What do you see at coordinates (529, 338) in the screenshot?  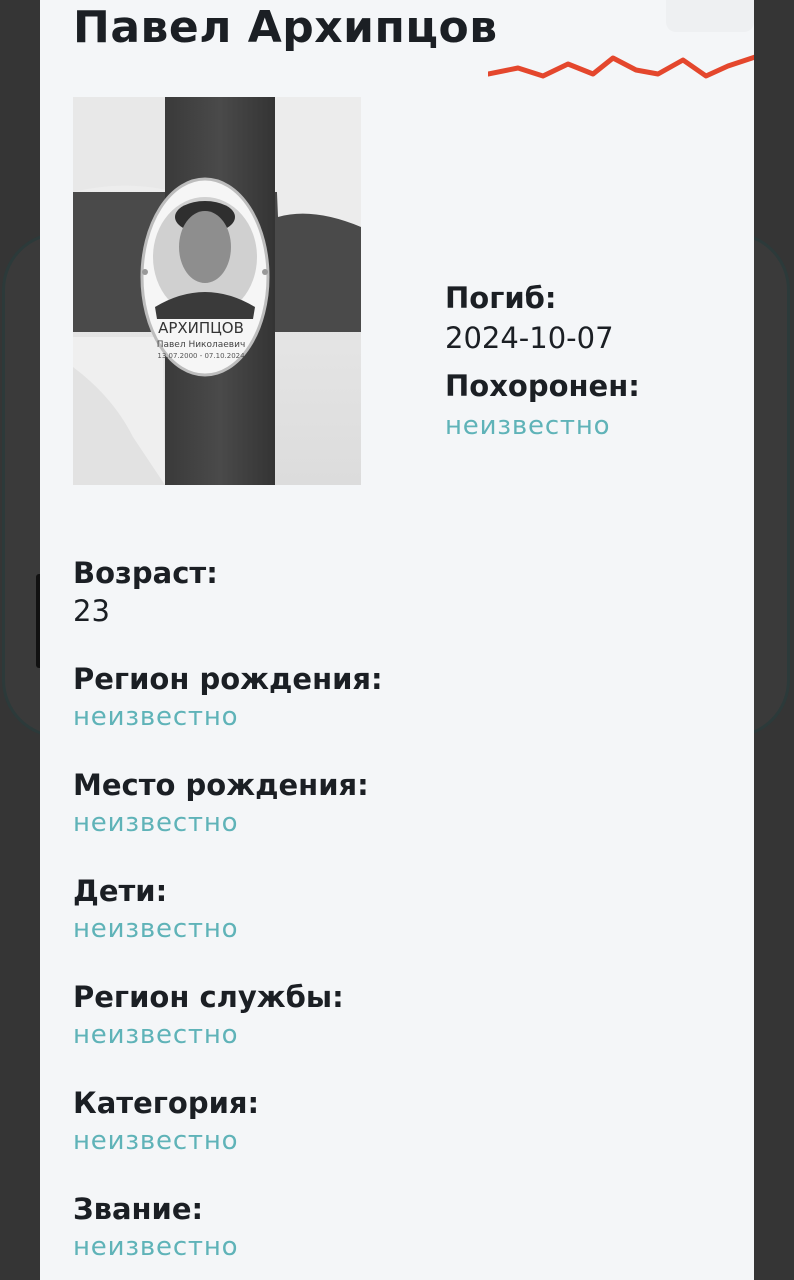 I see `died-value: 2024-10-07` at bounding box center [529, 338].